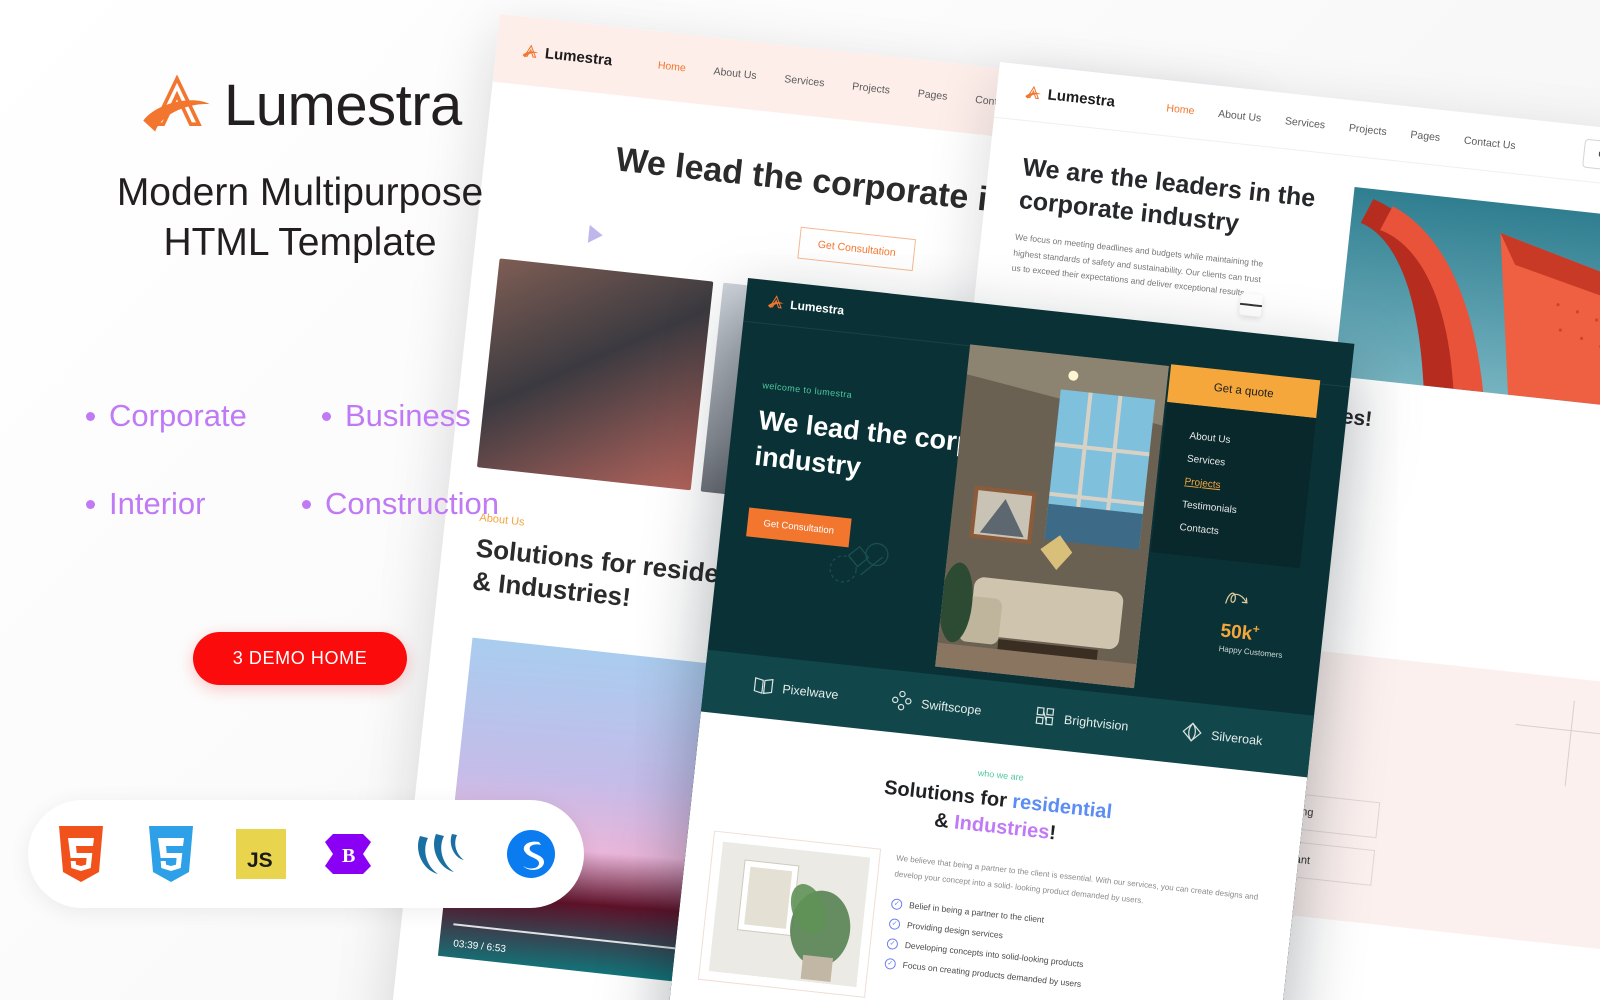  I want to click on living-room-photo, so click(1052, 516).